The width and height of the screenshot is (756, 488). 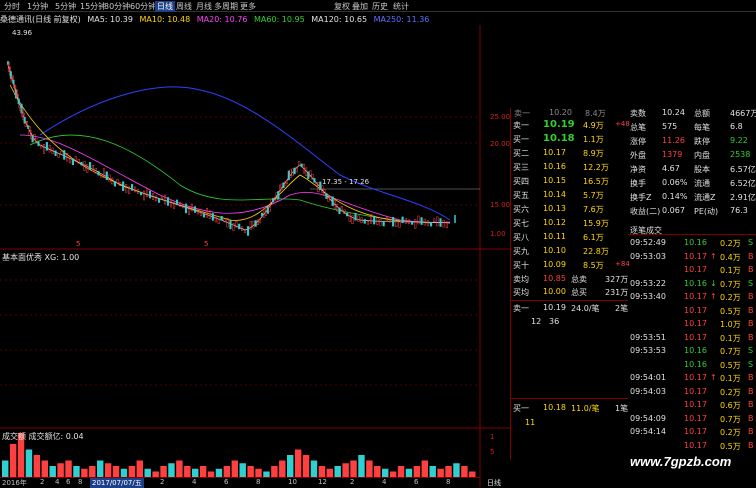 What do you see at coordinates (554, 291) in the screenshot?
I see `avg-buy-price: 10.00` at bounding box center [554, 291].